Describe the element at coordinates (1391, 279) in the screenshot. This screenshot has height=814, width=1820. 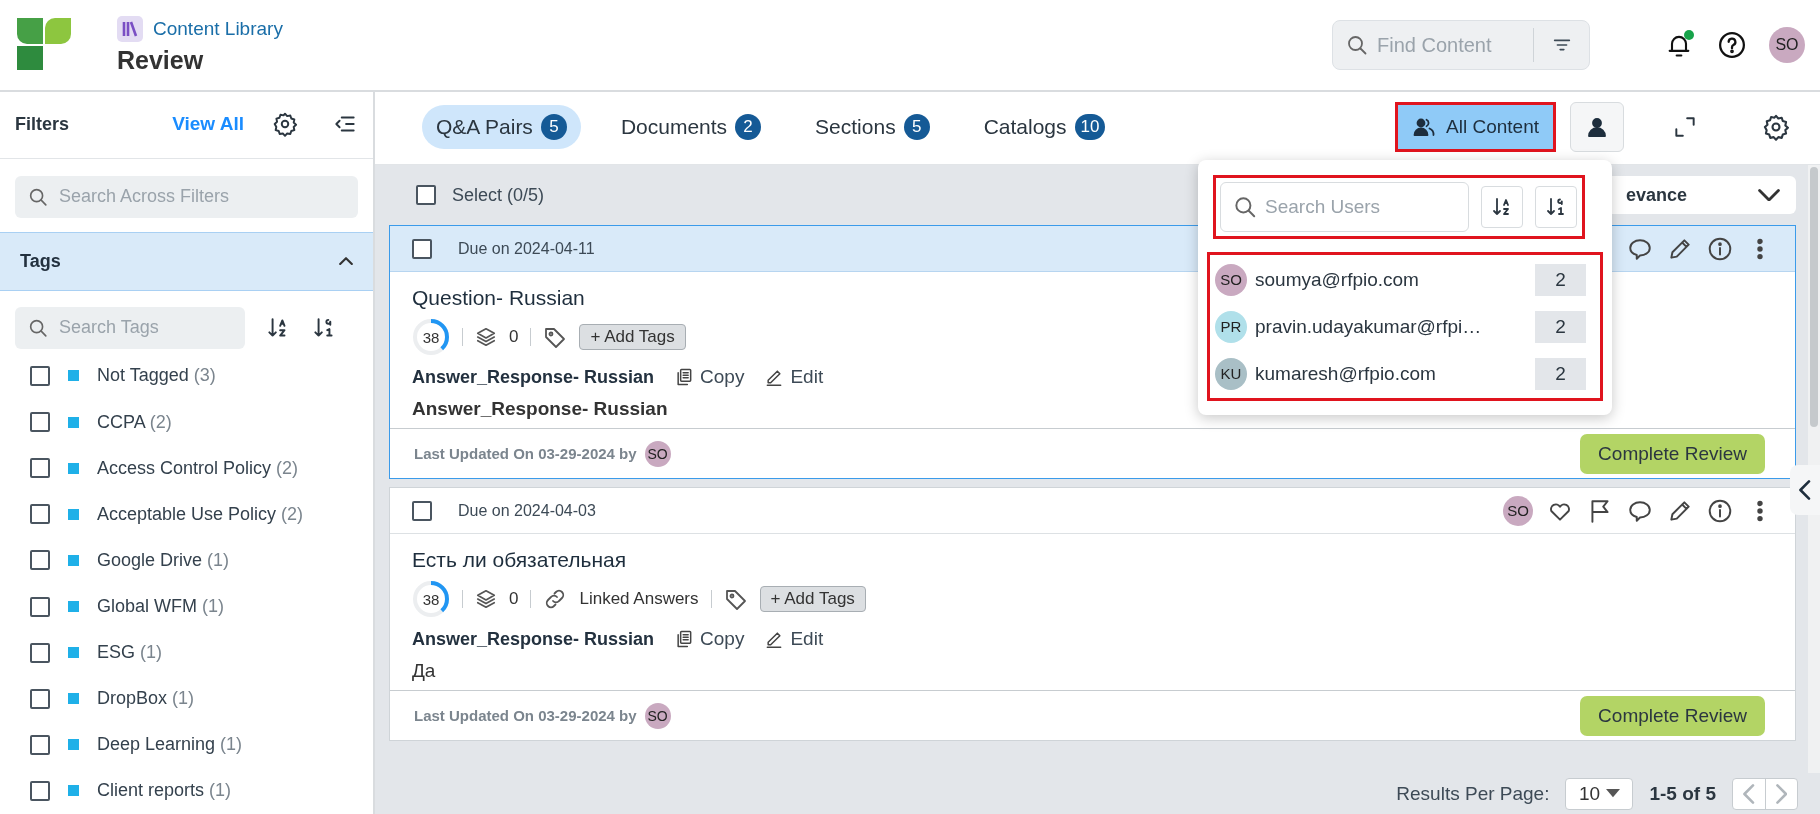
I see `user-email: soumya@rfpio.com` at that location.